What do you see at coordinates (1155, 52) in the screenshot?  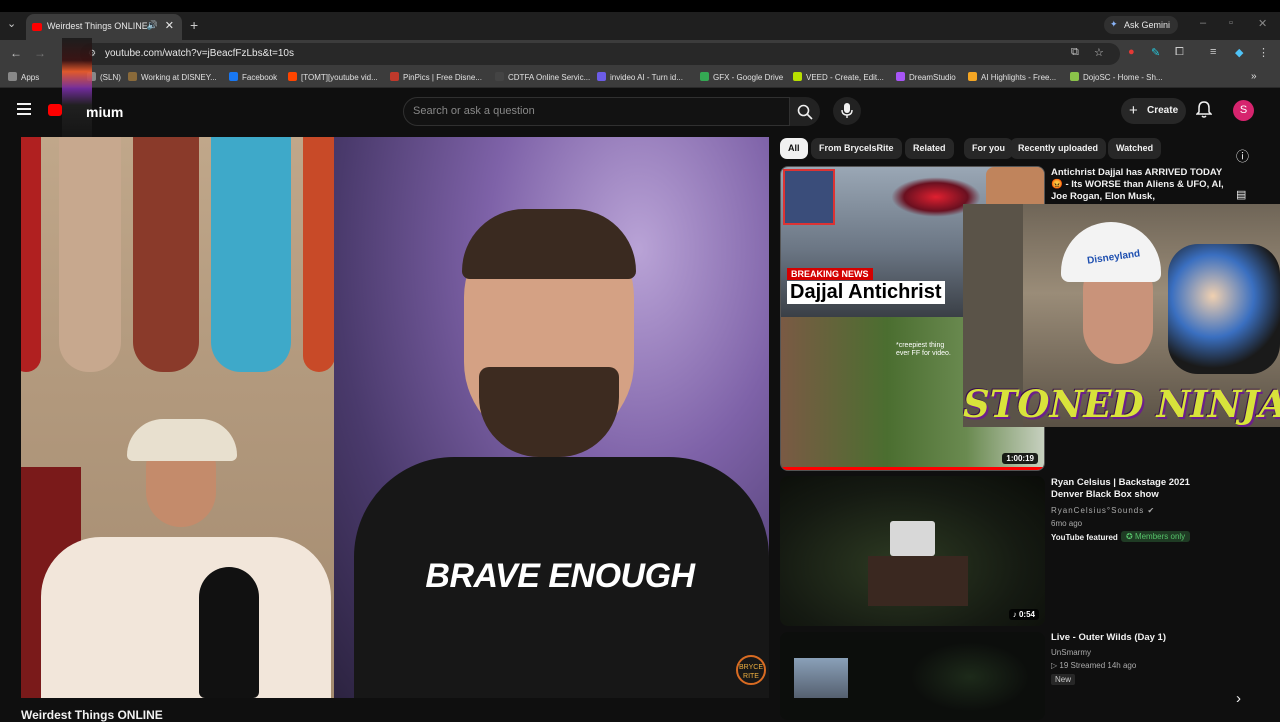 I see `extension-cyan-icon: ✎` at bounding box center [1155, 52].